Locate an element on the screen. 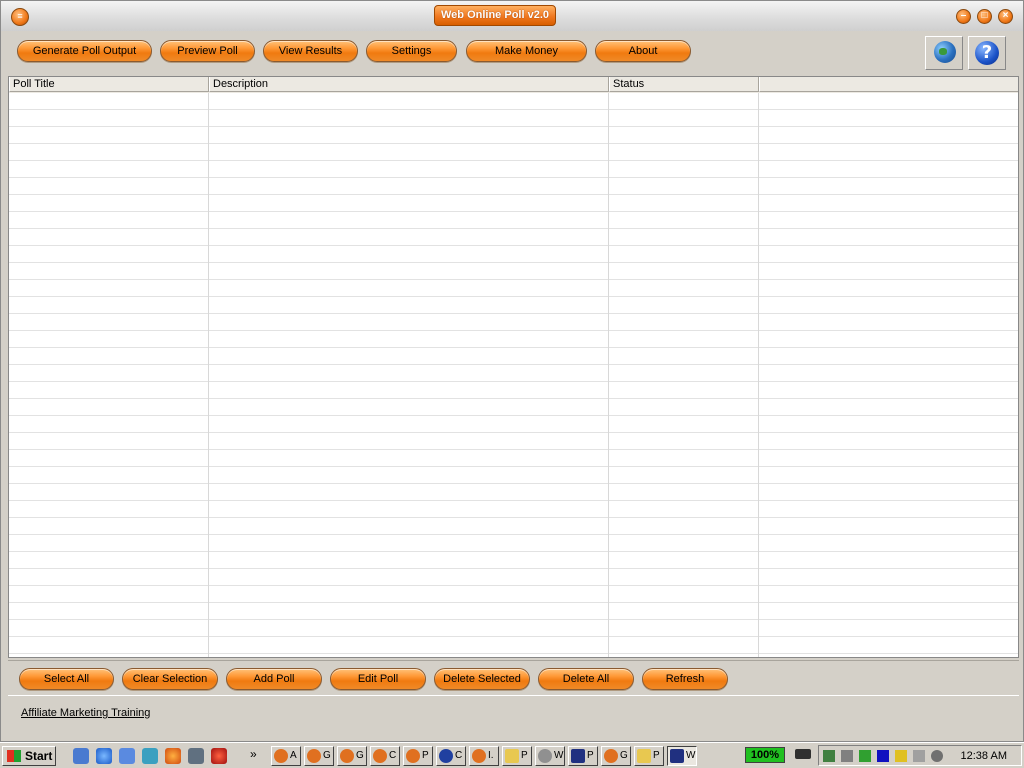  taskbar-item: W is located at coordinates (550, 756).